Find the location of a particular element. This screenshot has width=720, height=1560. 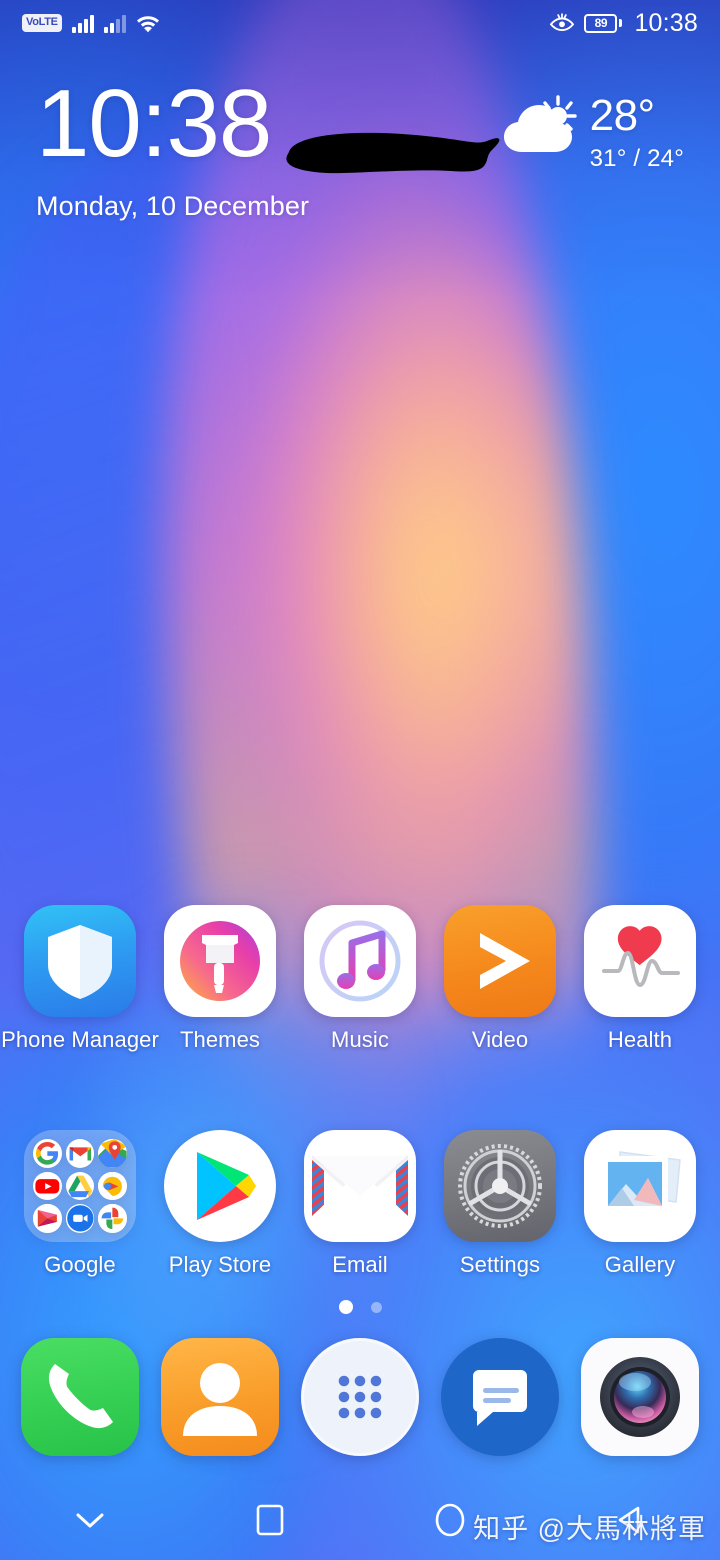

clock-widget-left: 10:38 Monday, 10 December is located at coordinates (268, 146).